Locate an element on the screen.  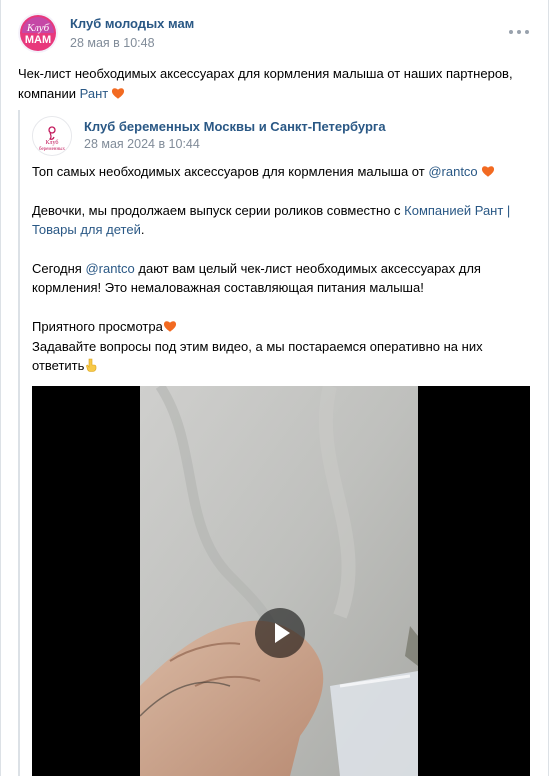
play-icon is located at coordinates (280, 633).